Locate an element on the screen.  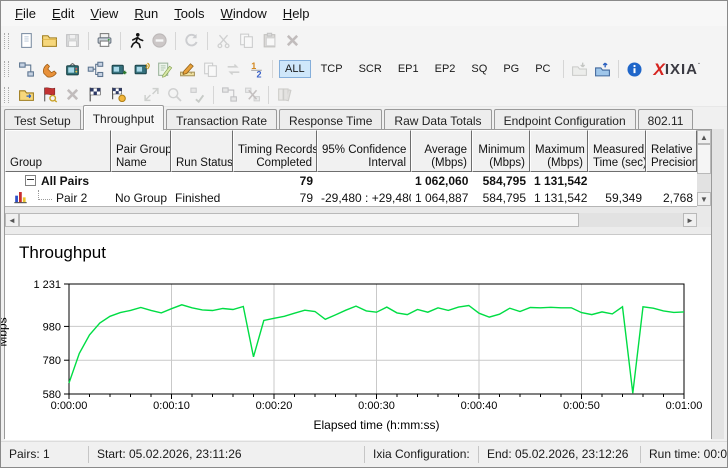
add-video-multicast-icon is located at coordinates (118, 69).